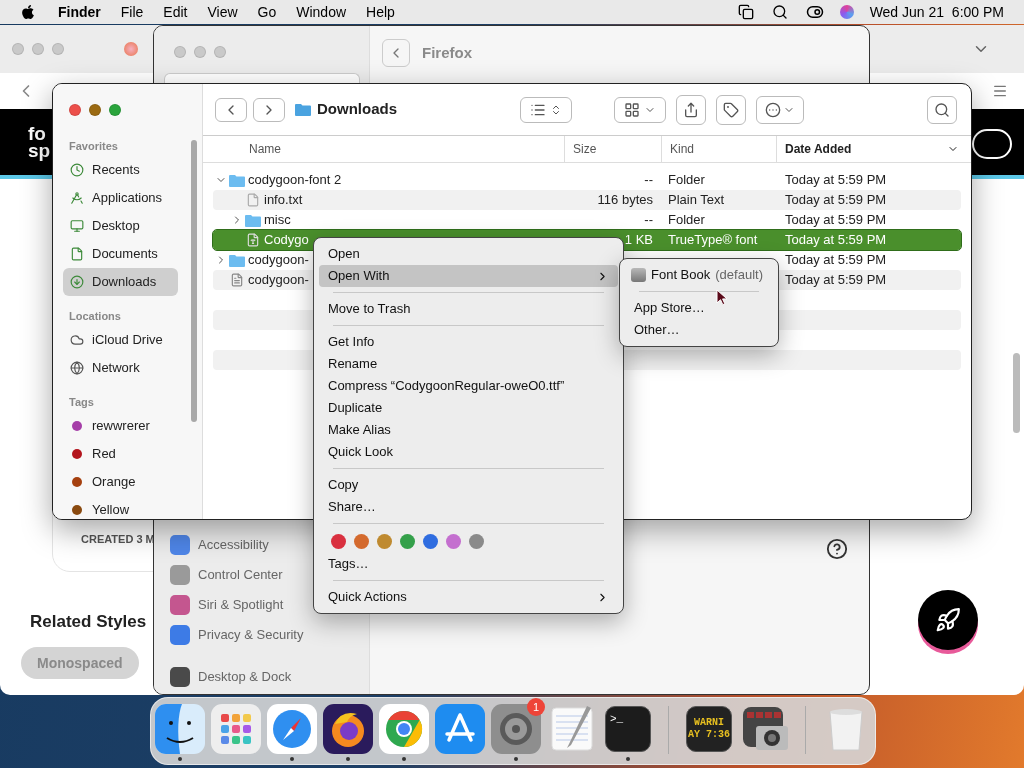 The width and height of the screenshot is (1024, 768). I want to click on file-name: misc, so click(277, 220).